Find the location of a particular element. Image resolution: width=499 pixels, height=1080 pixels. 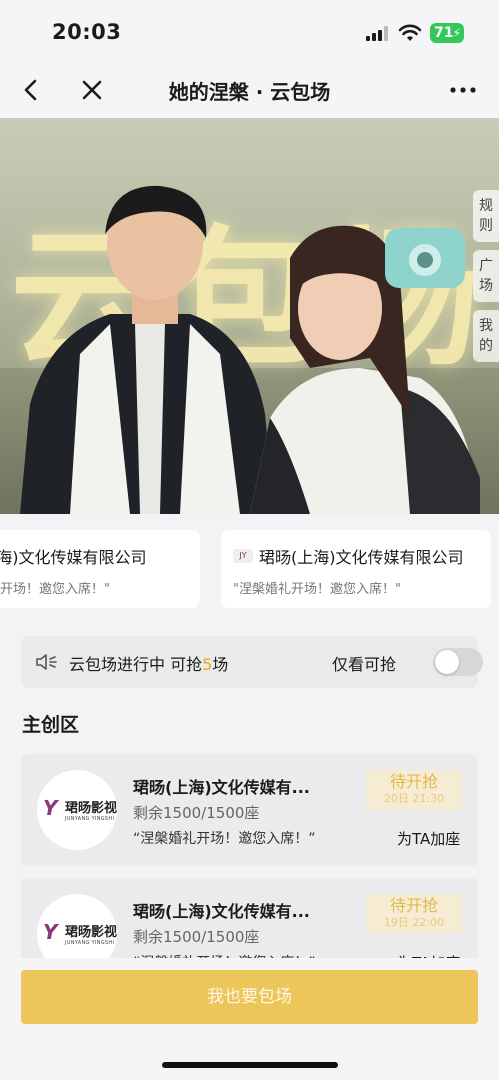

add-seat-button: 为TA加座 is located at coordinates (428, 838).